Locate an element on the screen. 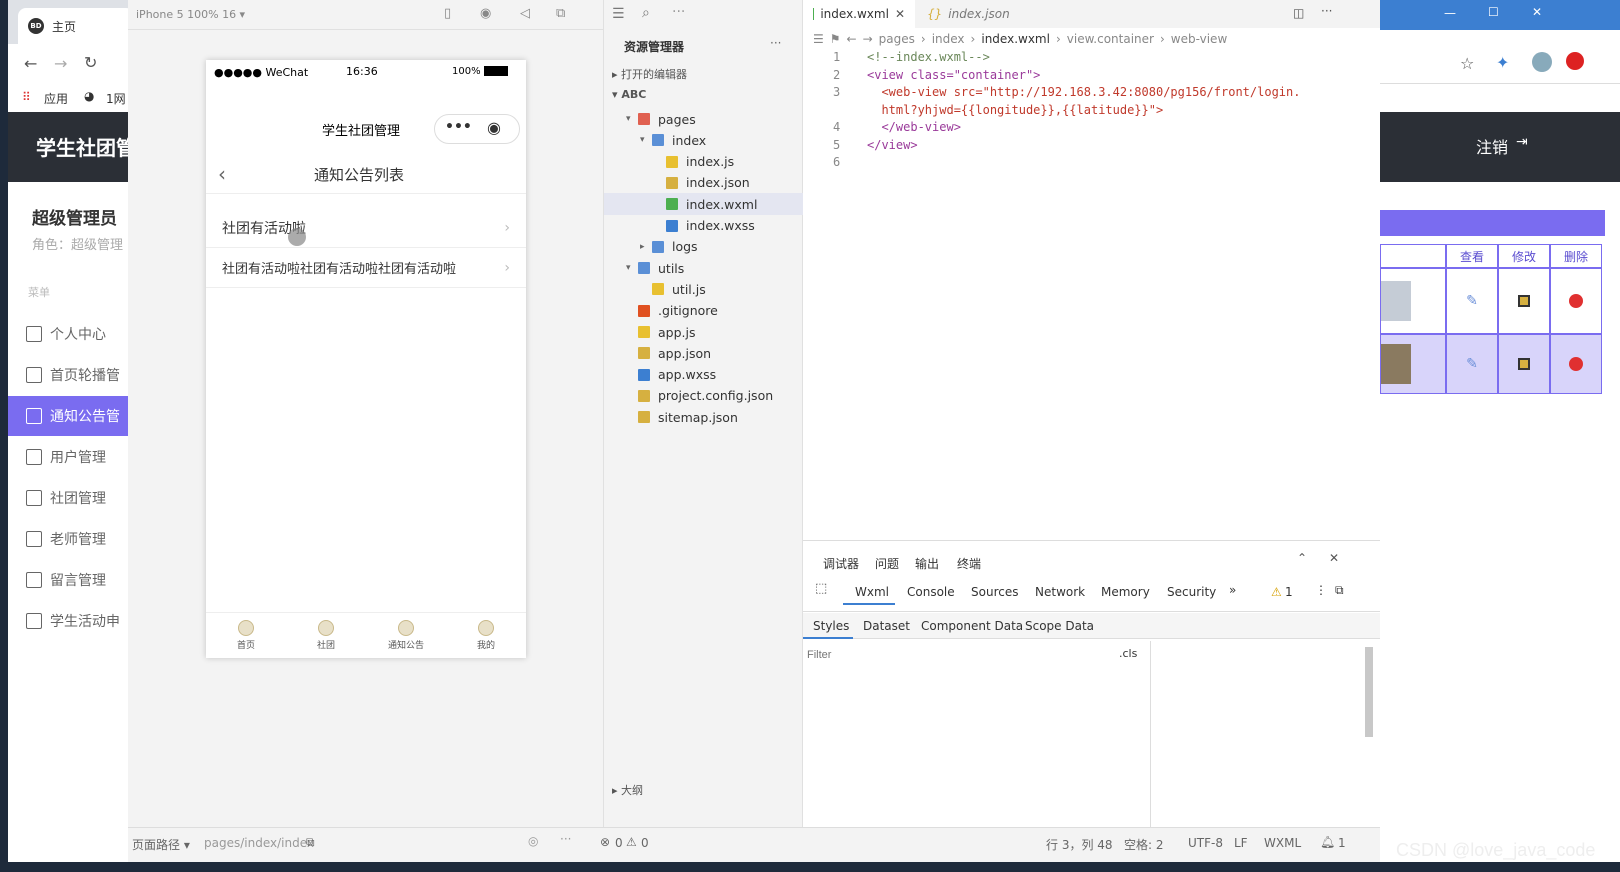 The image size is (1620, 872). tab-index-wxml: index.wxml ✕ is located at coordinates (859, 14).